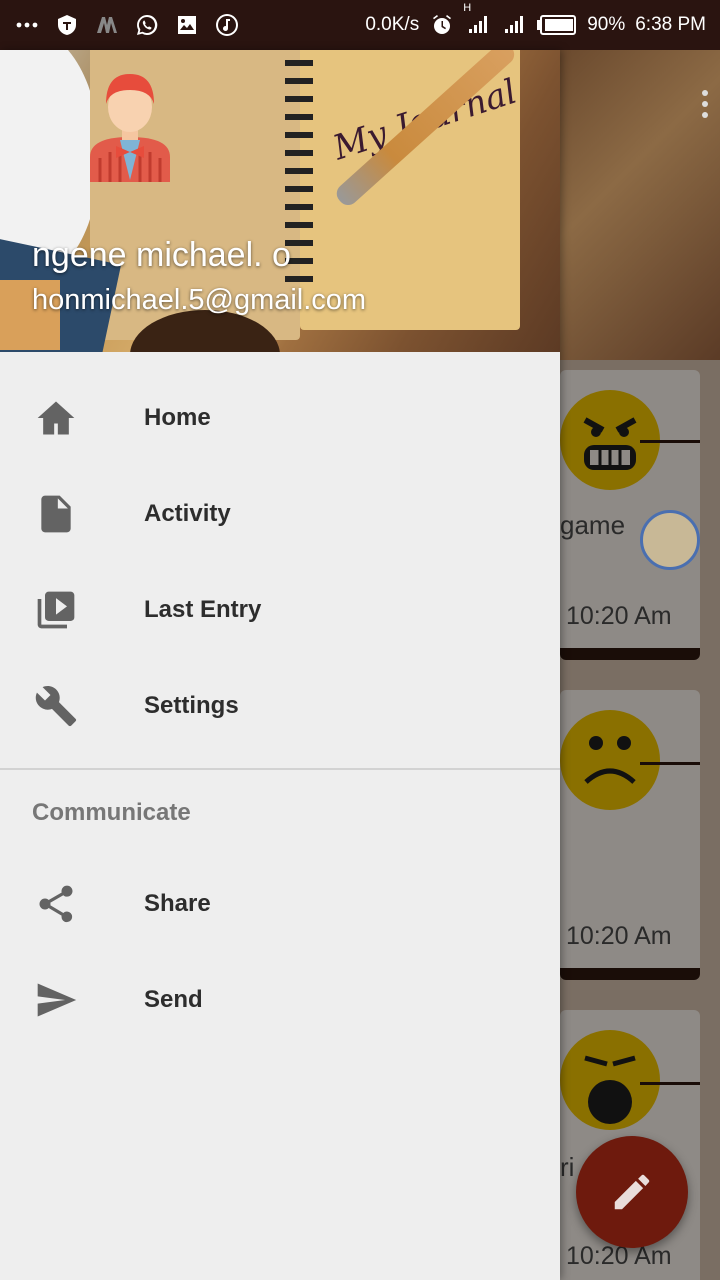  I want to click on status-bar: 0.0K/s H 90% 6:38 PM, so click(360, 25).